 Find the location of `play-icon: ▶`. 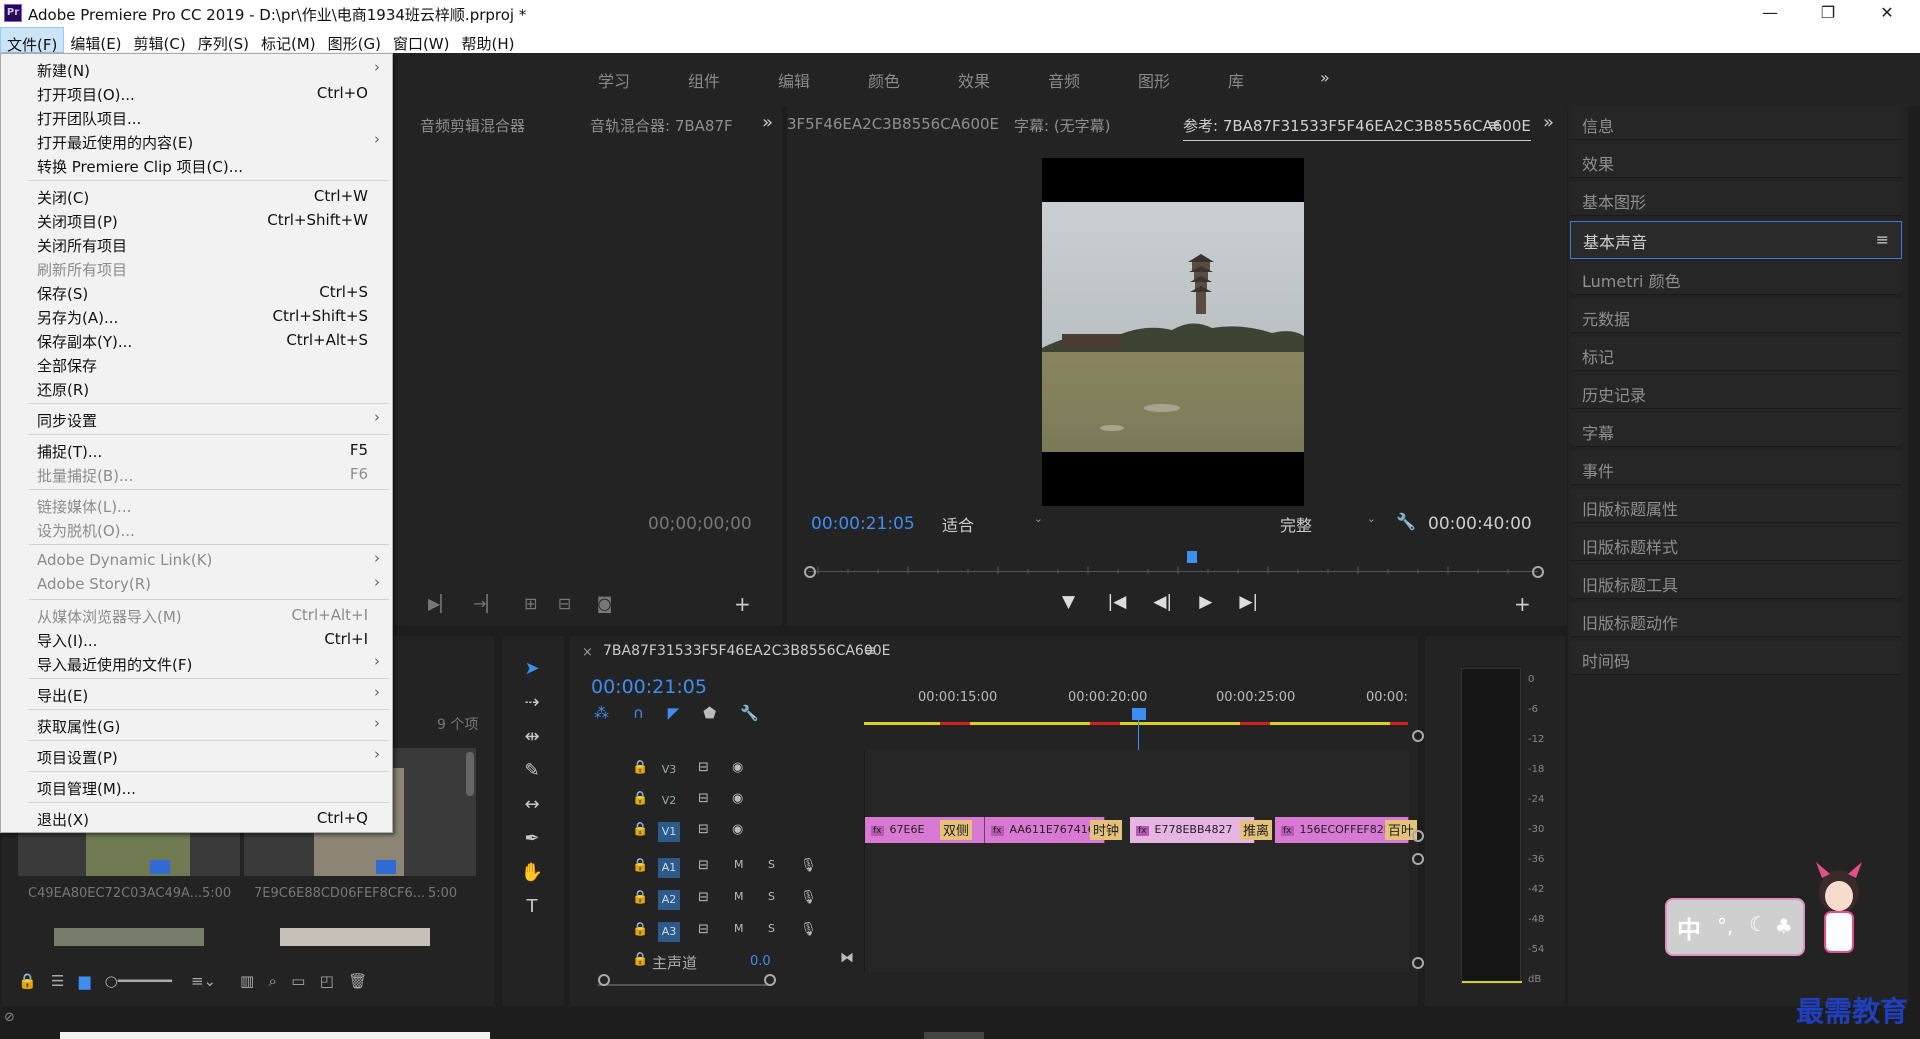

play-icon: ▶ is located at coordinates (1205, 602).